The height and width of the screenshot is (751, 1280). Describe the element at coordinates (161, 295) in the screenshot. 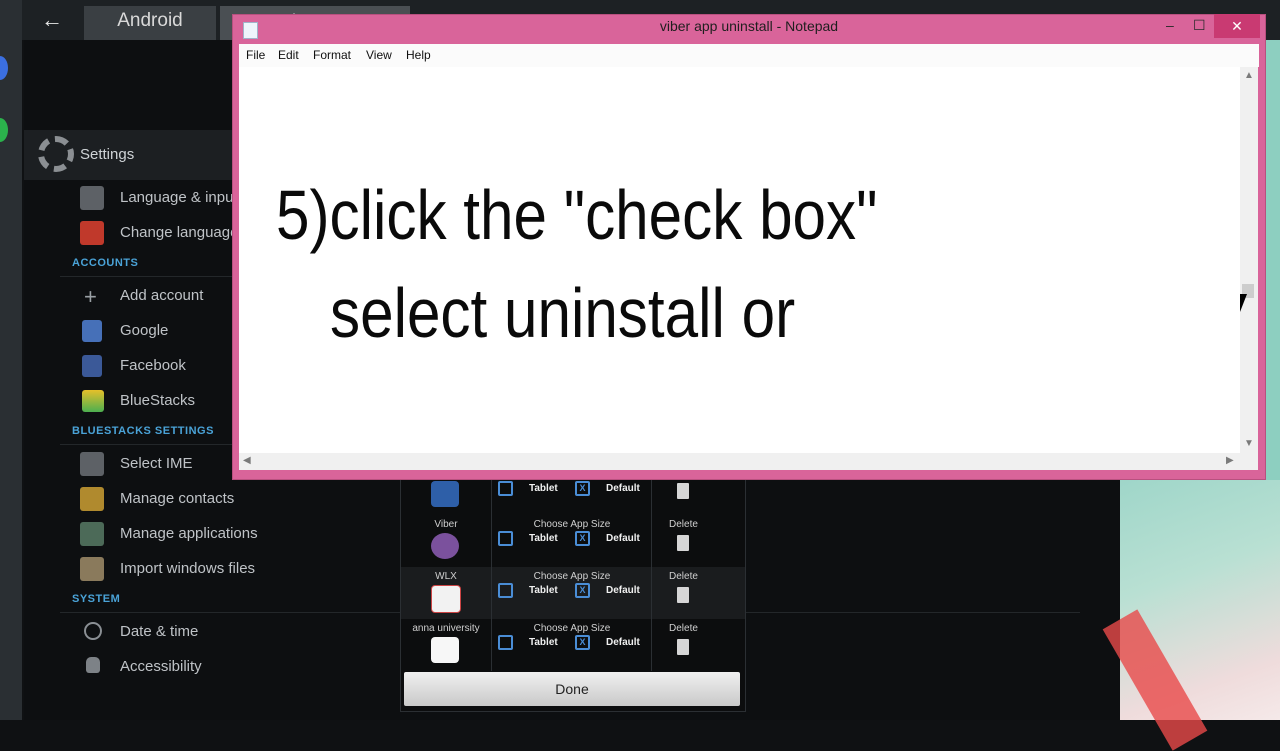

I see `settings-item-add-account: Add account` at that location.